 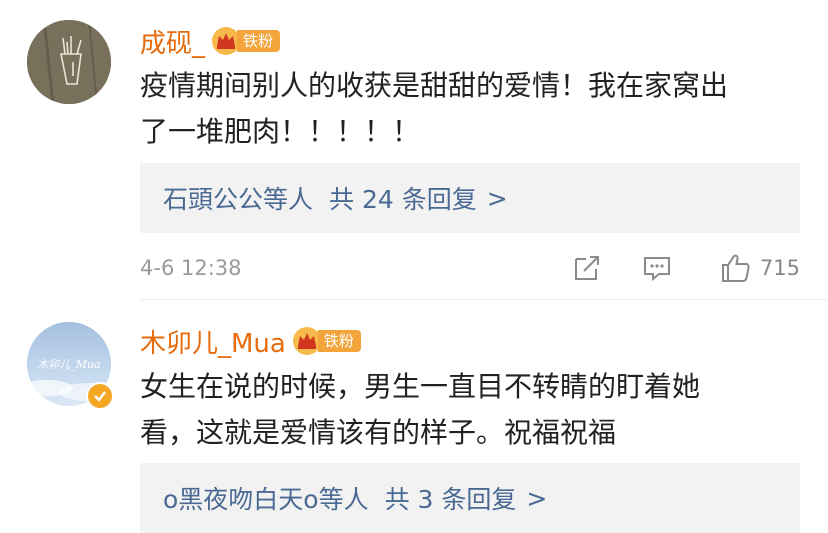 What do you see at coordinates (420, 386) in the screenshot?
I see `comment-text-line: 女生在说的时候，男生一直目不转睛的盯着她` at bounding box center [420, 386].